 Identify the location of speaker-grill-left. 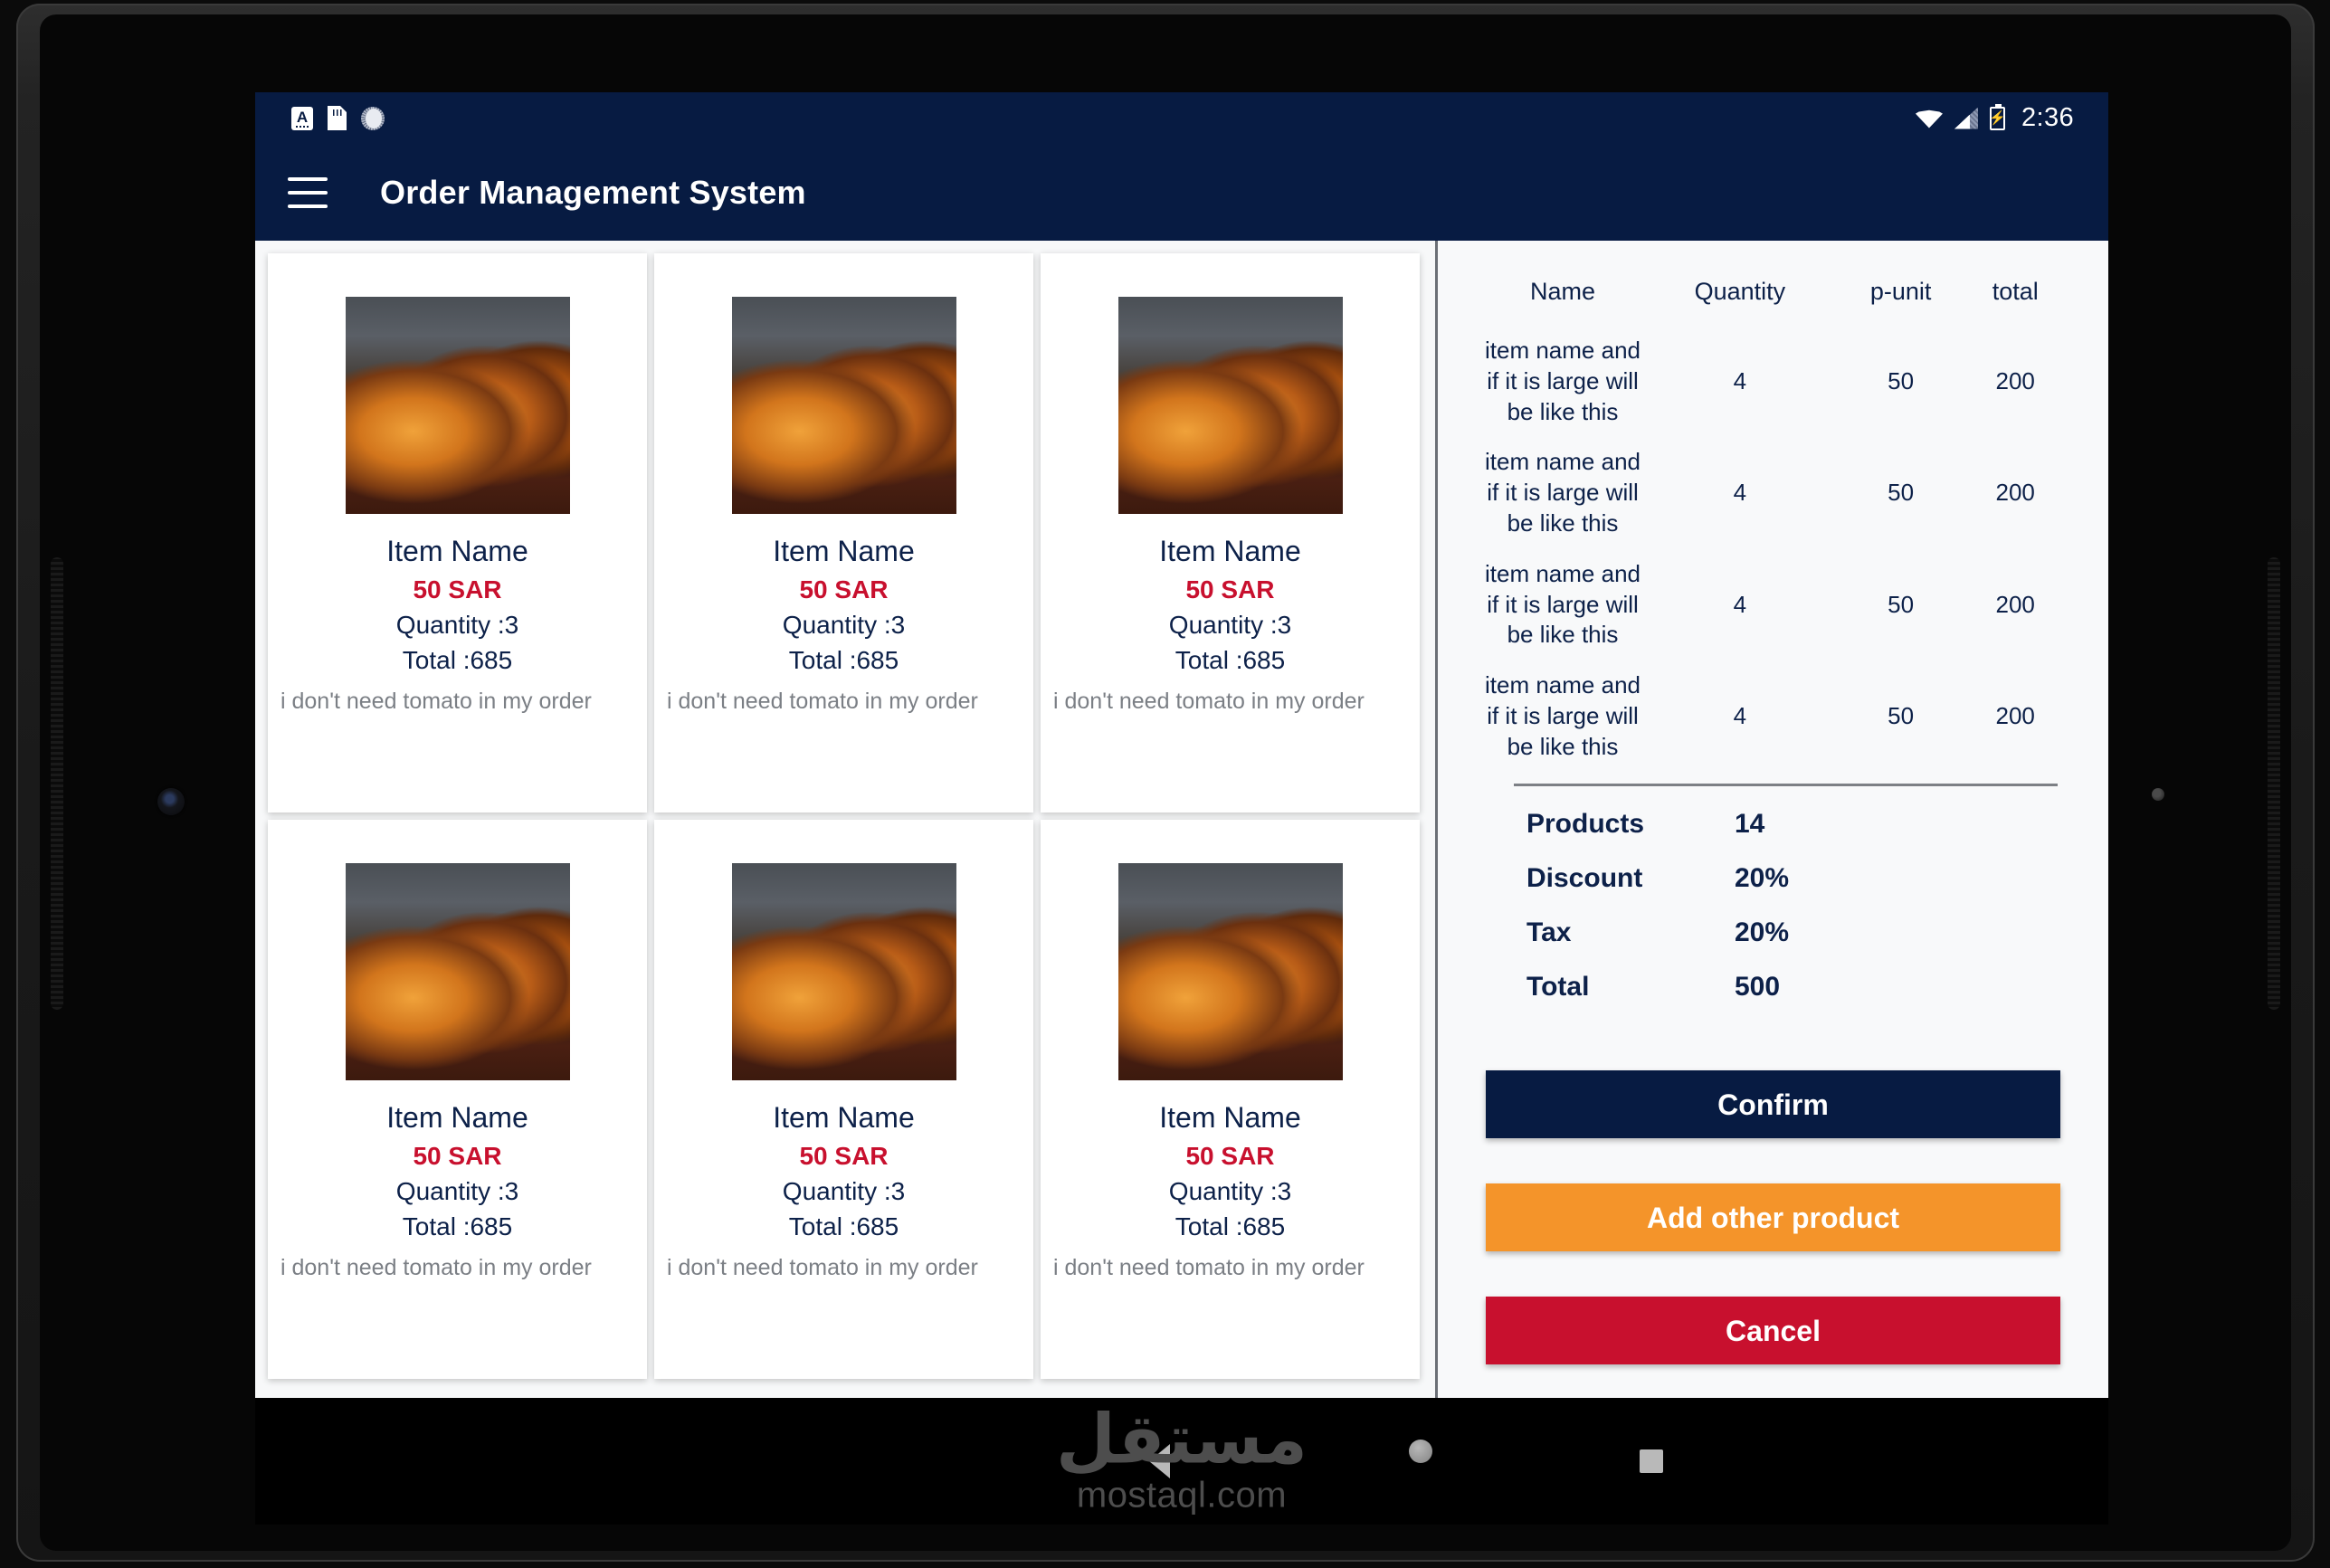
(57, 784).